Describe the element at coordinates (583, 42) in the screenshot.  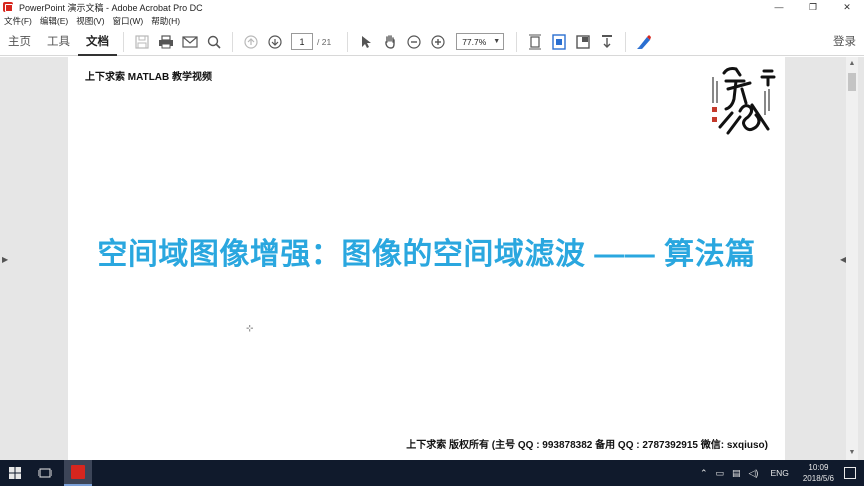
I see `full-screen-icon` at that location.